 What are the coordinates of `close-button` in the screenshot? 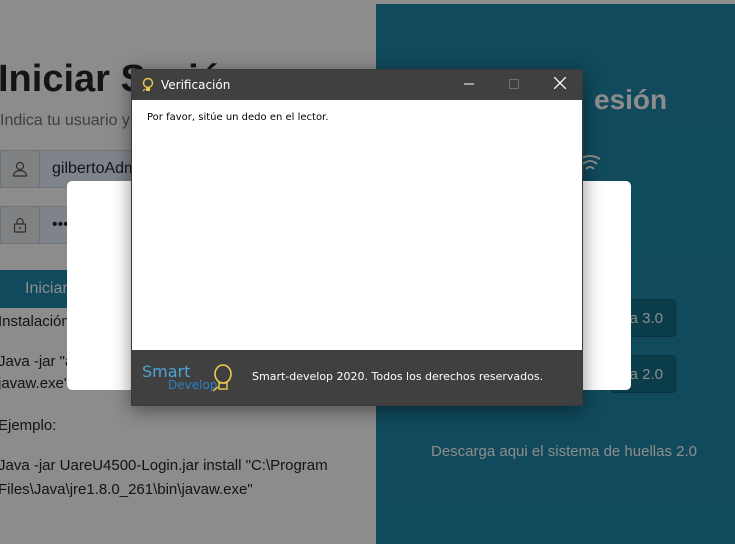 It's located at (559, 85).